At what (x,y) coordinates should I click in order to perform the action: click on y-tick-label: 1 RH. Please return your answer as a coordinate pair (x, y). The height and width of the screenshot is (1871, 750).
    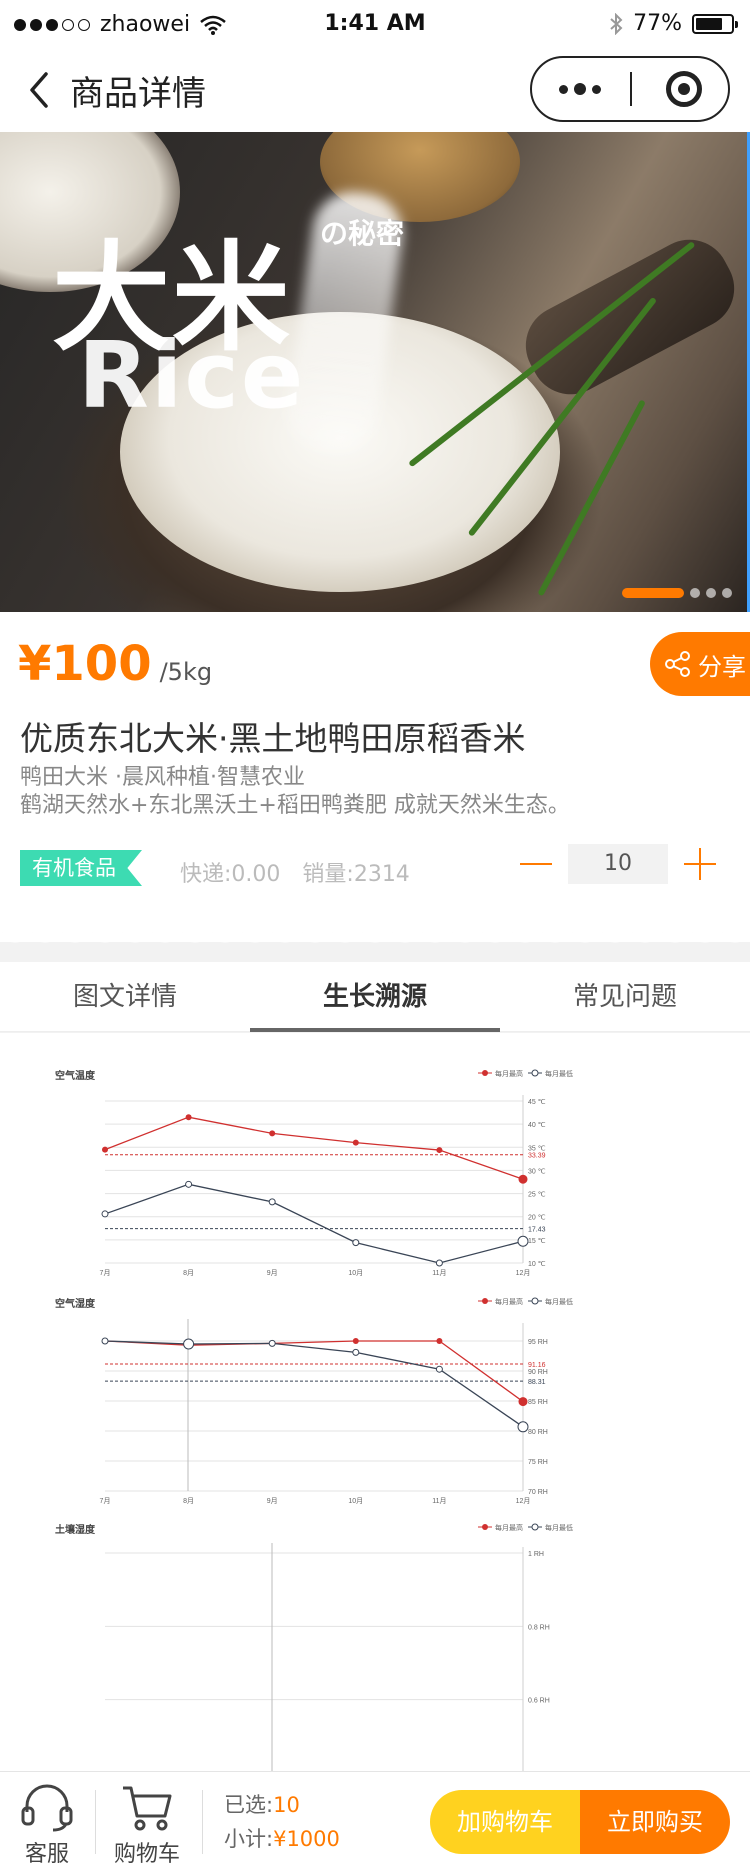
    Looking at the image, I should click on (536, 1554).